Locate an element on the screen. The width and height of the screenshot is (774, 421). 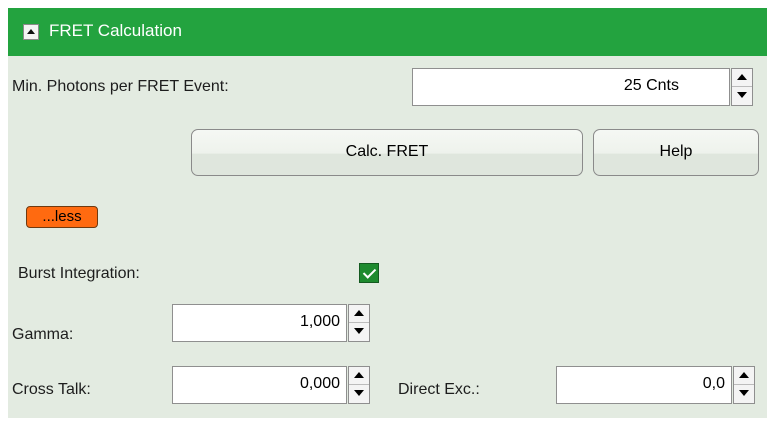
gamma-spinner is located at coordinates (359, 323).